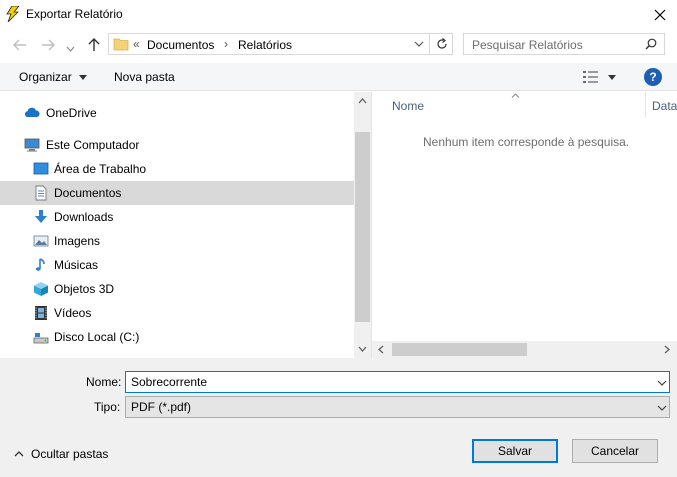  Describe the element at coordinates (104, 382) in the screenshot. I see `name-label: Nome:` at that location.